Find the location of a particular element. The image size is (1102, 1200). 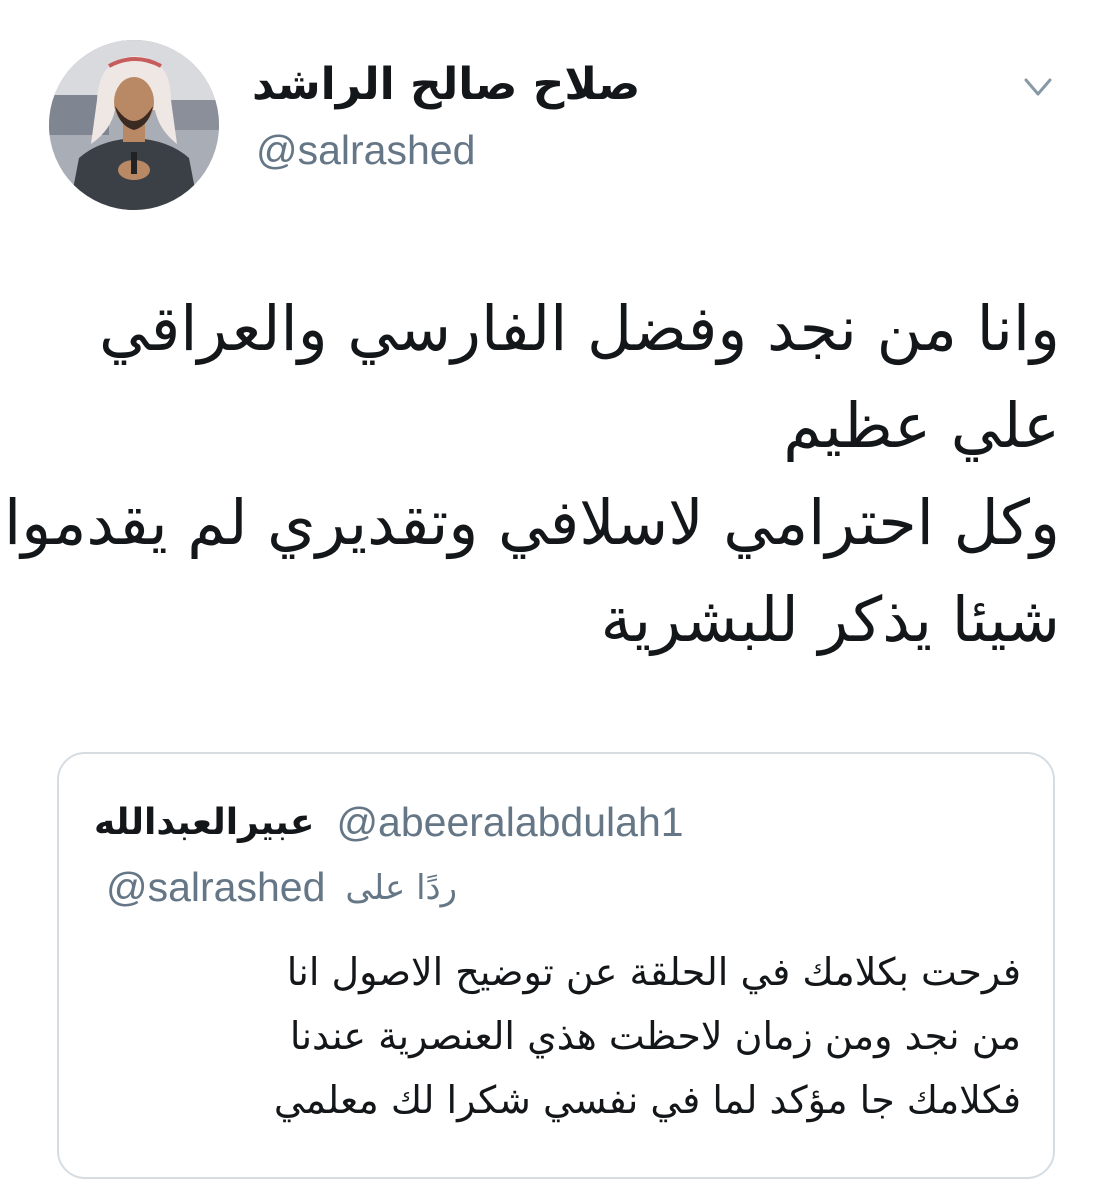

tweet-text-line: علي عظيم is located at coordinates (921, 425).